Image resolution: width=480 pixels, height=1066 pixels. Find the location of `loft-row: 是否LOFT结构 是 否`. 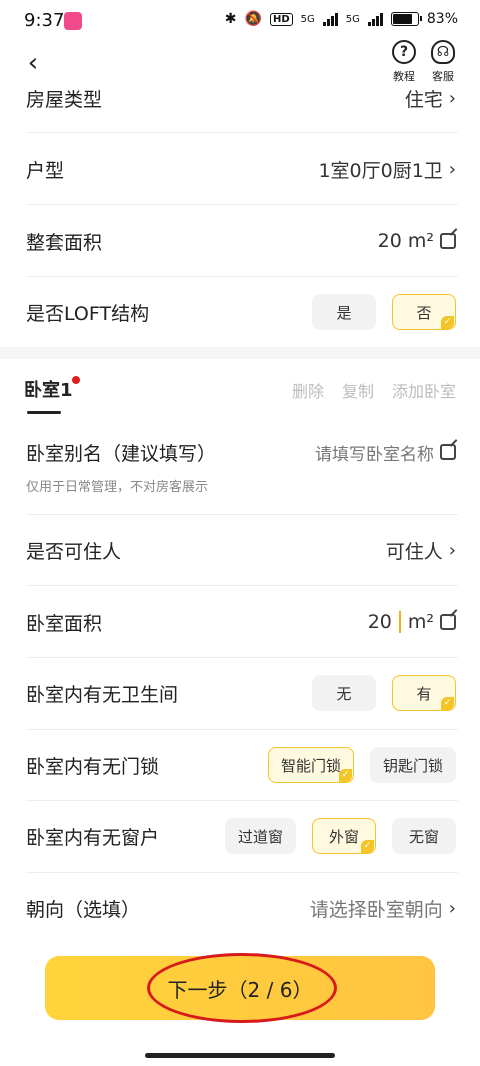

loft-row: 是否LOFT结构 是 否 is located at coordinates (241, 312).